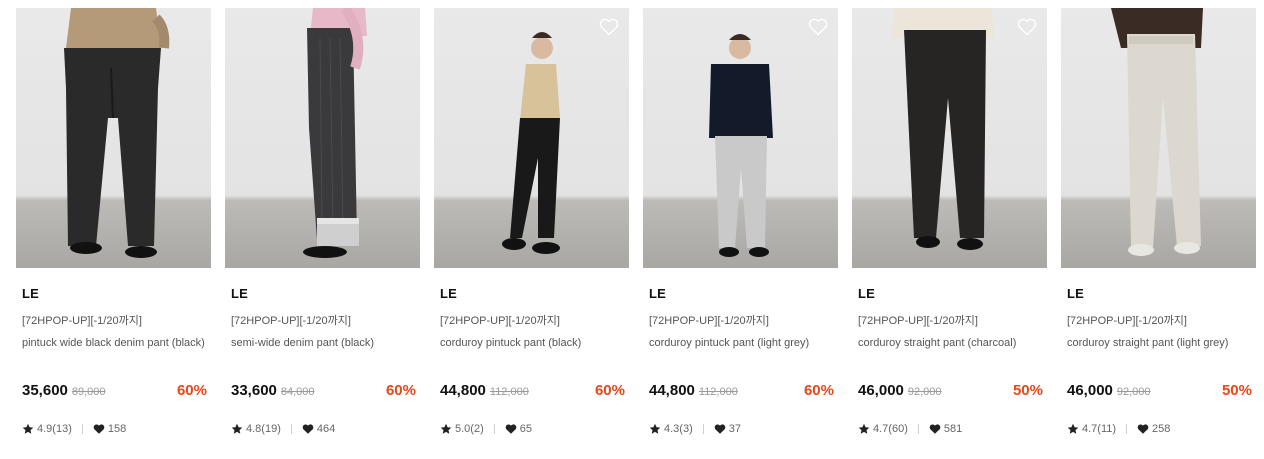  Describe the element at coordinates (525, 429) in the screenshot. I see `likes-count: 65` at that location.